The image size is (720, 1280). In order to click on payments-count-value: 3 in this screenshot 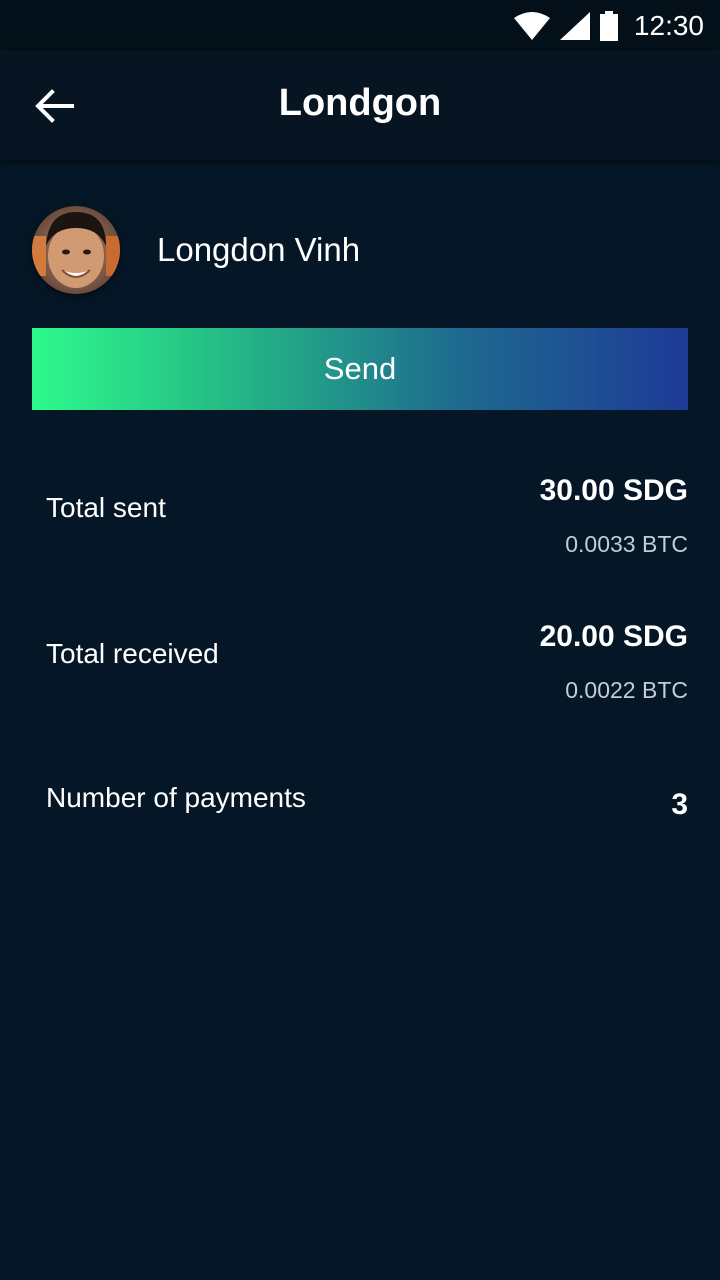, I will do `click(679, 804)`.